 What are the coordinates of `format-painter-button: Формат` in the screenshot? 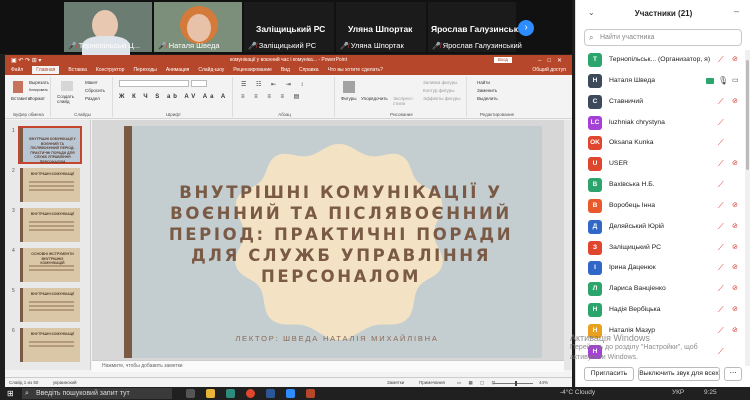 It's located at (37, 98).